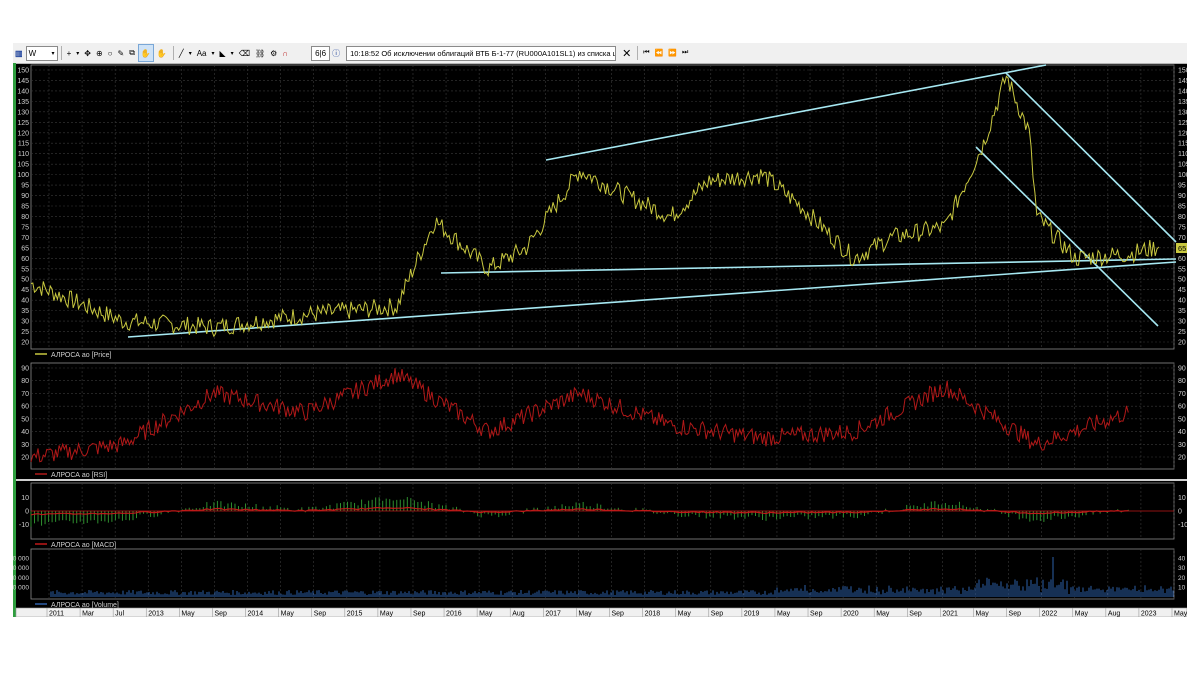 The height and width of the screenshot is (675, 1200). I want to click on time-axis-label: 2021, so click(950, 614).